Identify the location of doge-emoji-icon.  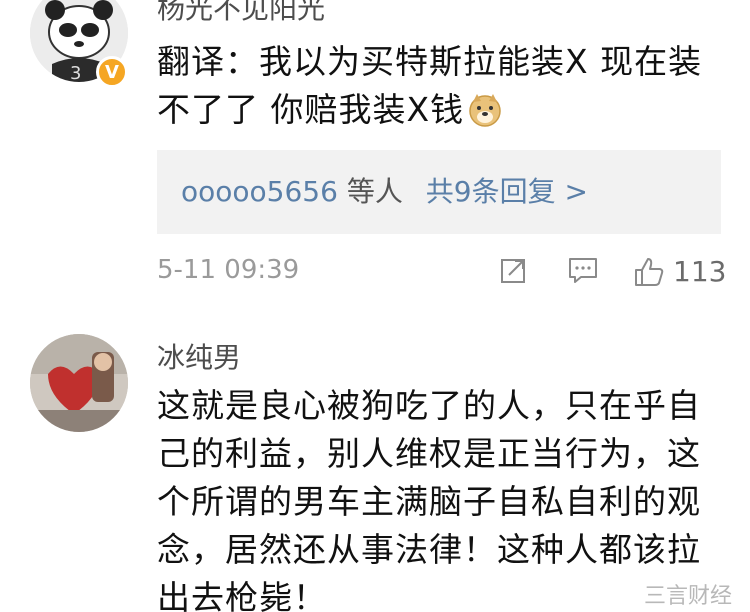
(485, 109).